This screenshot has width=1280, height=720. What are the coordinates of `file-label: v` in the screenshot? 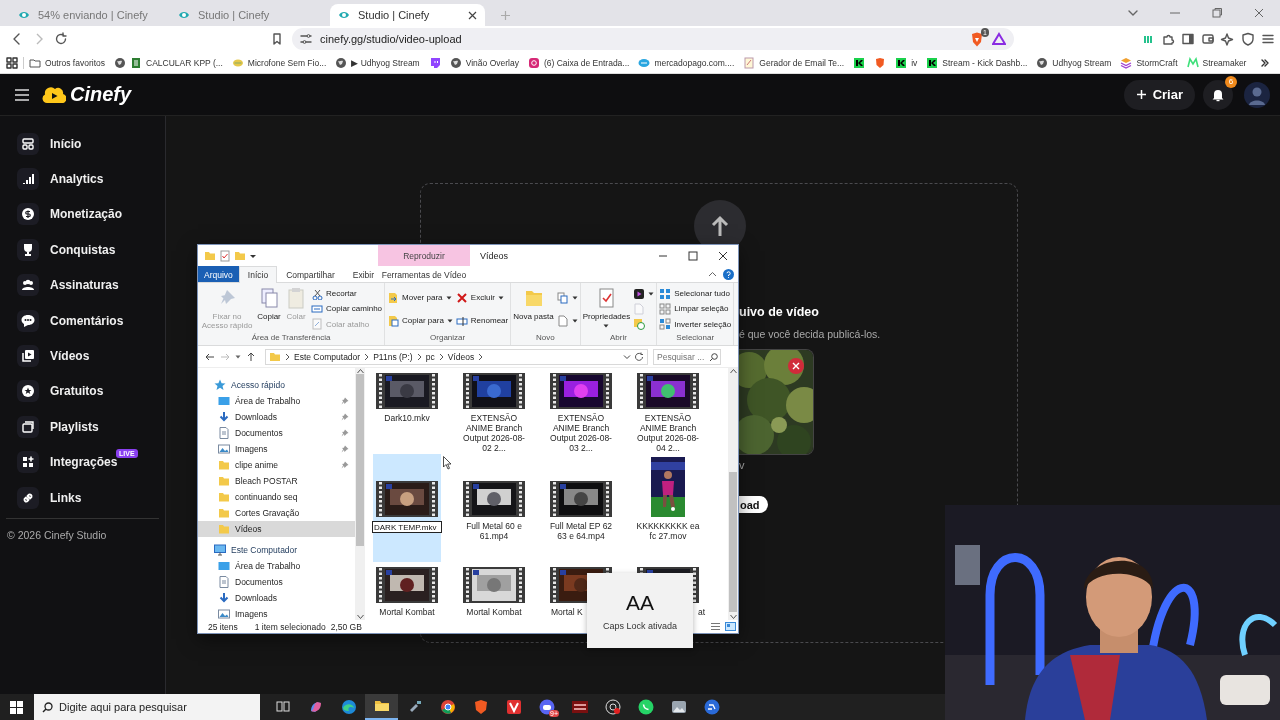 It's located at (742, 465).